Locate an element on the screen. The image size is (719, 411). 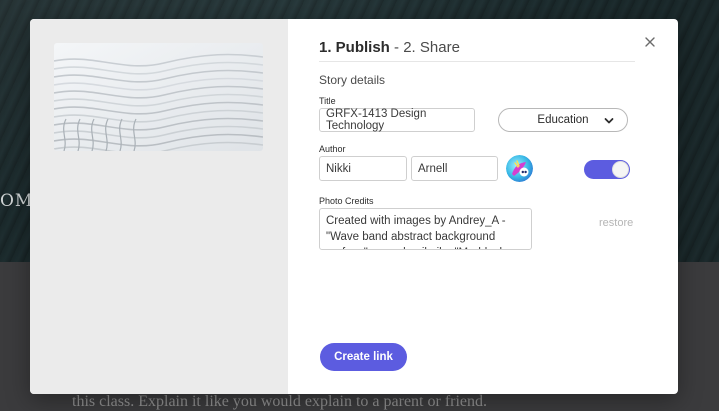
step-publish: 1. Publish is located at coordinates (354, 47).